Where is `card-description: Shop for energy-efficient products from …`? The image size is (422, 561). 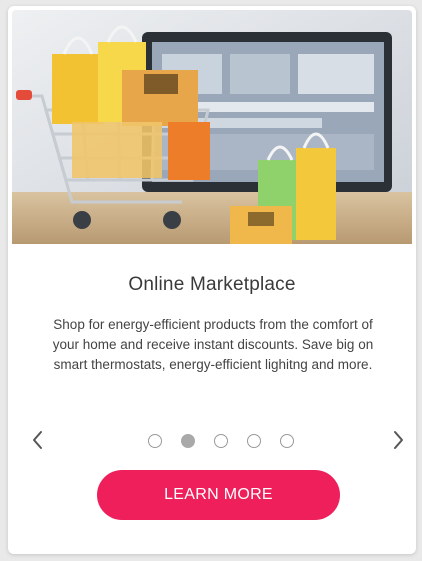
card-description: Shop for energy-efficient products from … is located at coordinates (213, 344).